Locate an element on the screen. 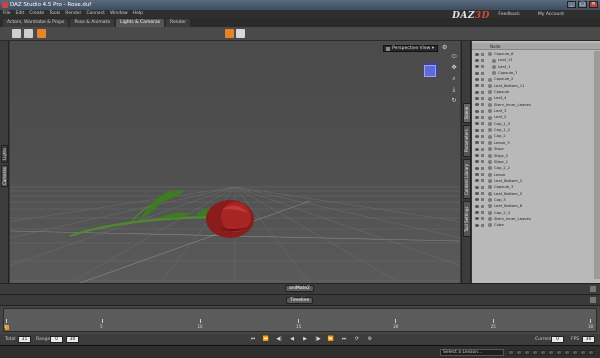 Image resolution: width=600 pixels, height=358 pixels. tab-pose-animate: Pose & Animate is located at coordinates (92, 23).